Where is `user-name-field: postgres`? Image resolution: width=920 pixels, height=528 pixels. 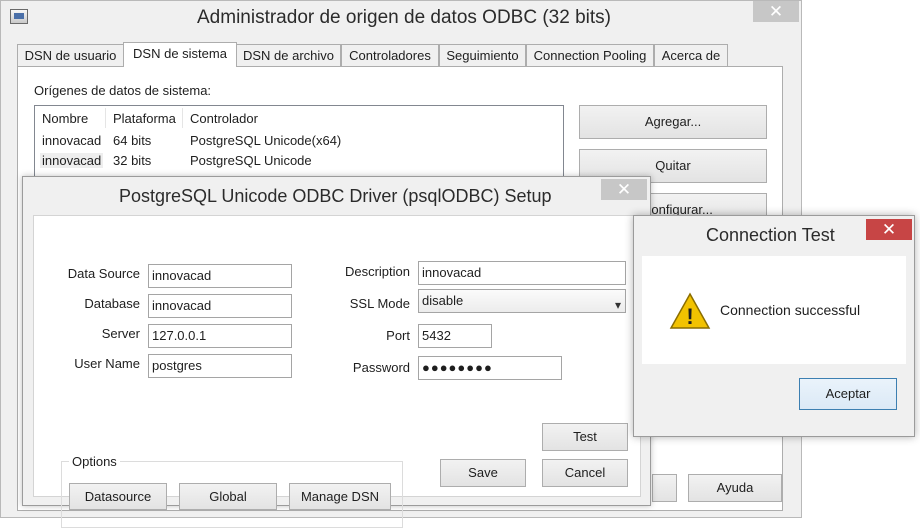
user-name-field: postgres is located at coordinates (220, 366).